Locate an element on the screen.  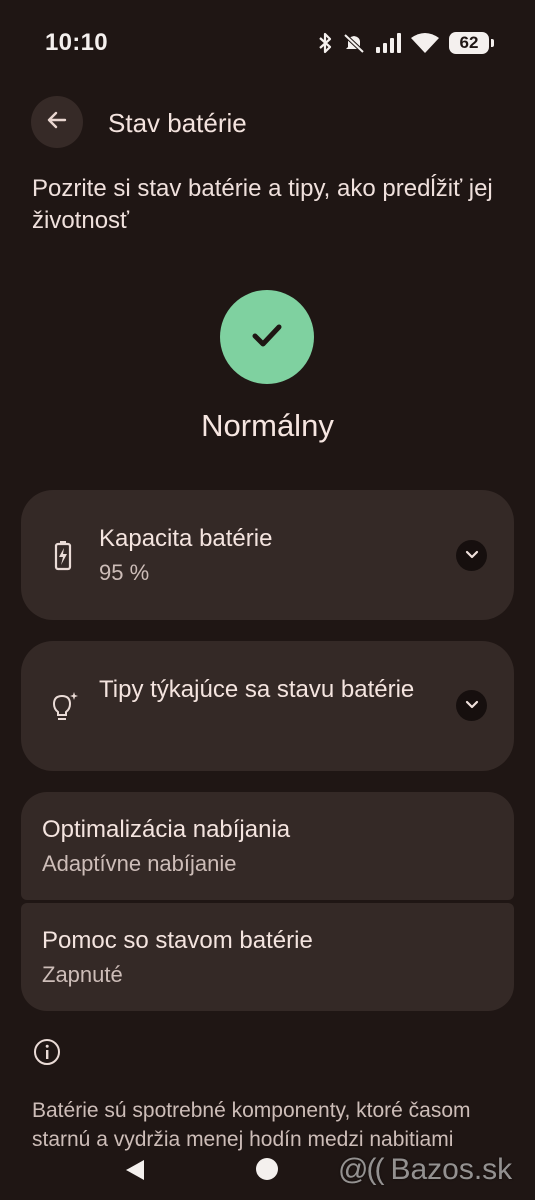
capacity-expand-button is located at coordinates (471, 555).